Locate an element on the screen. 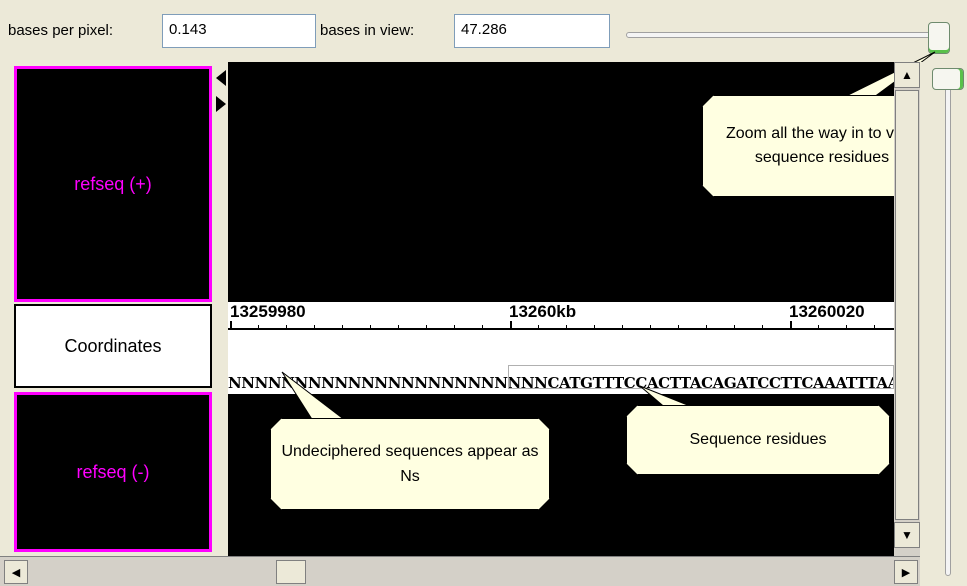 This screenshot has height=586, width=967. vertical-scroll-thumb is located at coordinates (907, 305).